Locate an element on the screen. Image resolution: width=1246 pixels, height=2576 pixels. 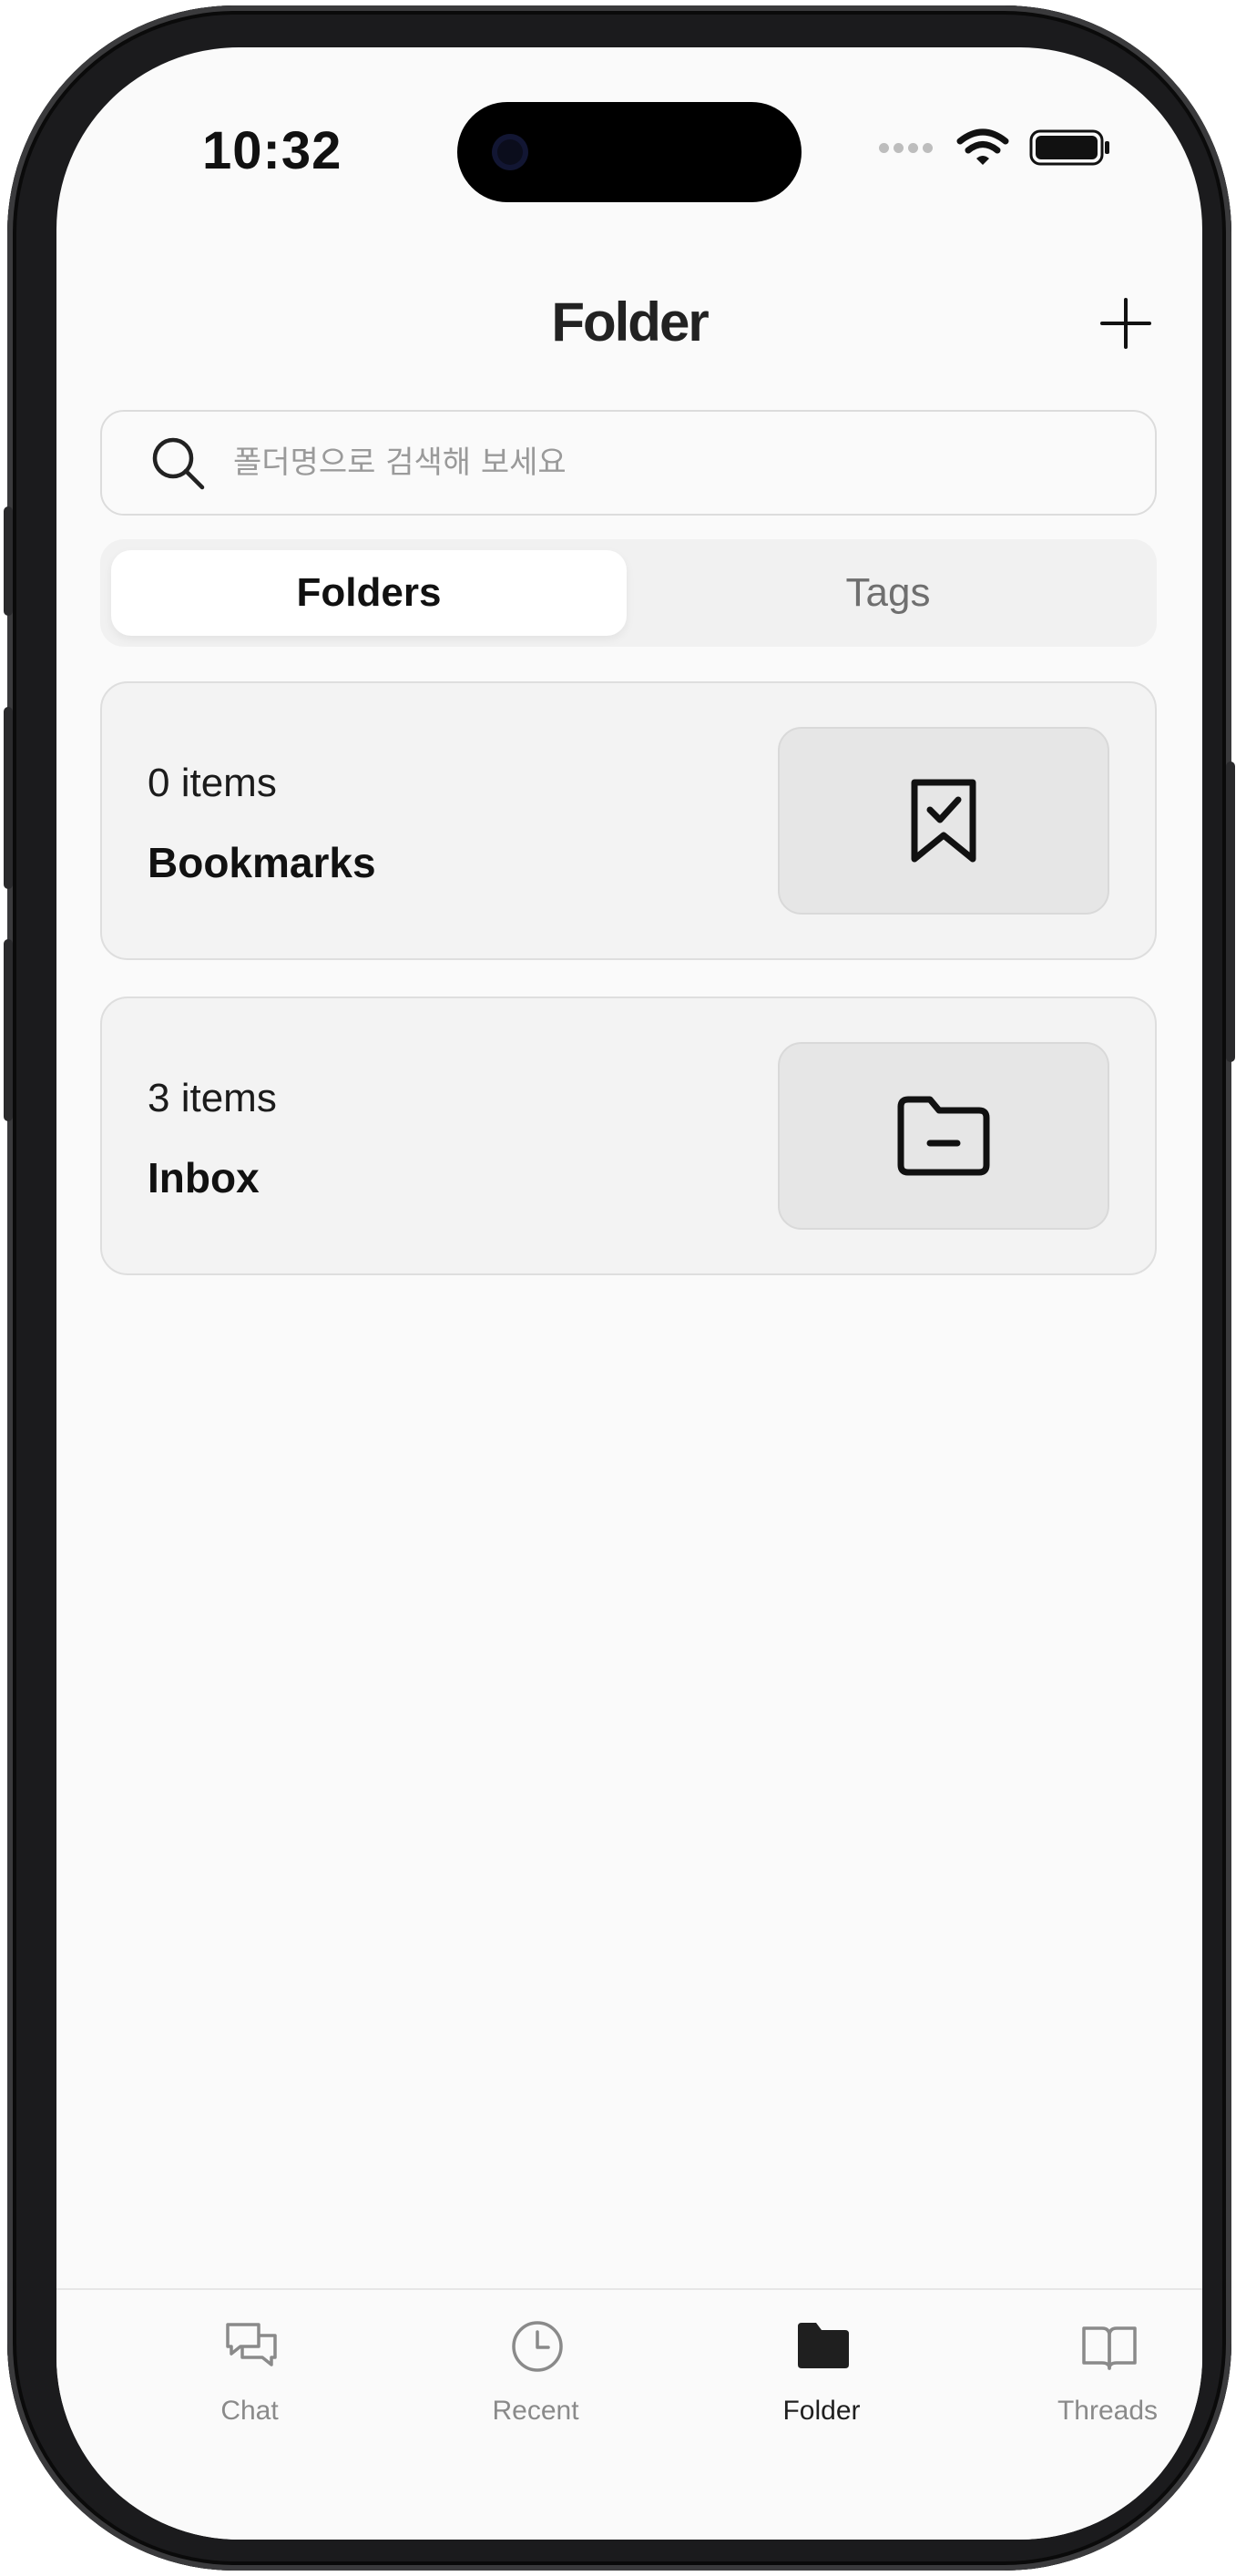
search-input is located at coordinates (693, 463).